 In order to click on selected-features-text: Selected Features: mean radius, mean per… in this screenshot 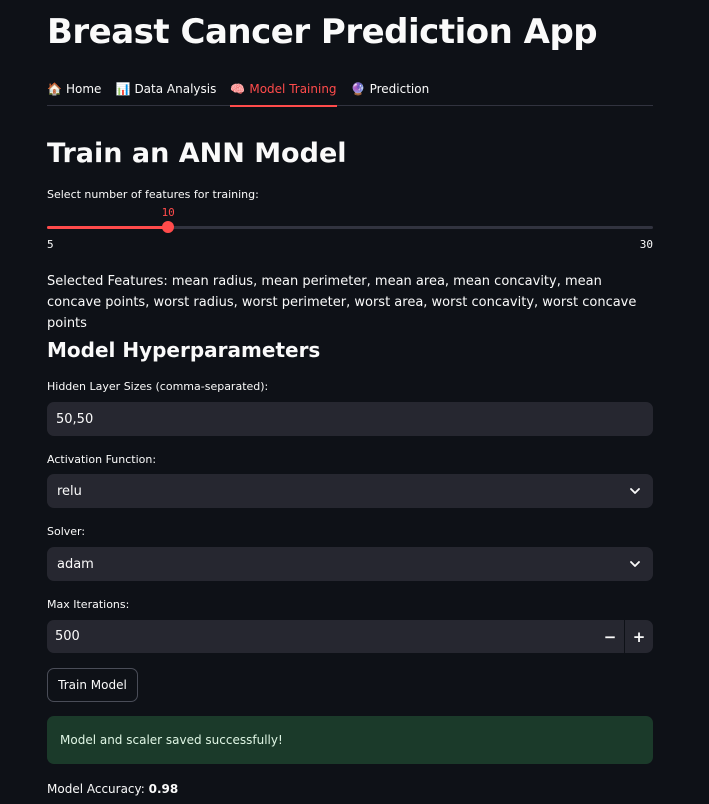, I will do `click(342, 302)`.